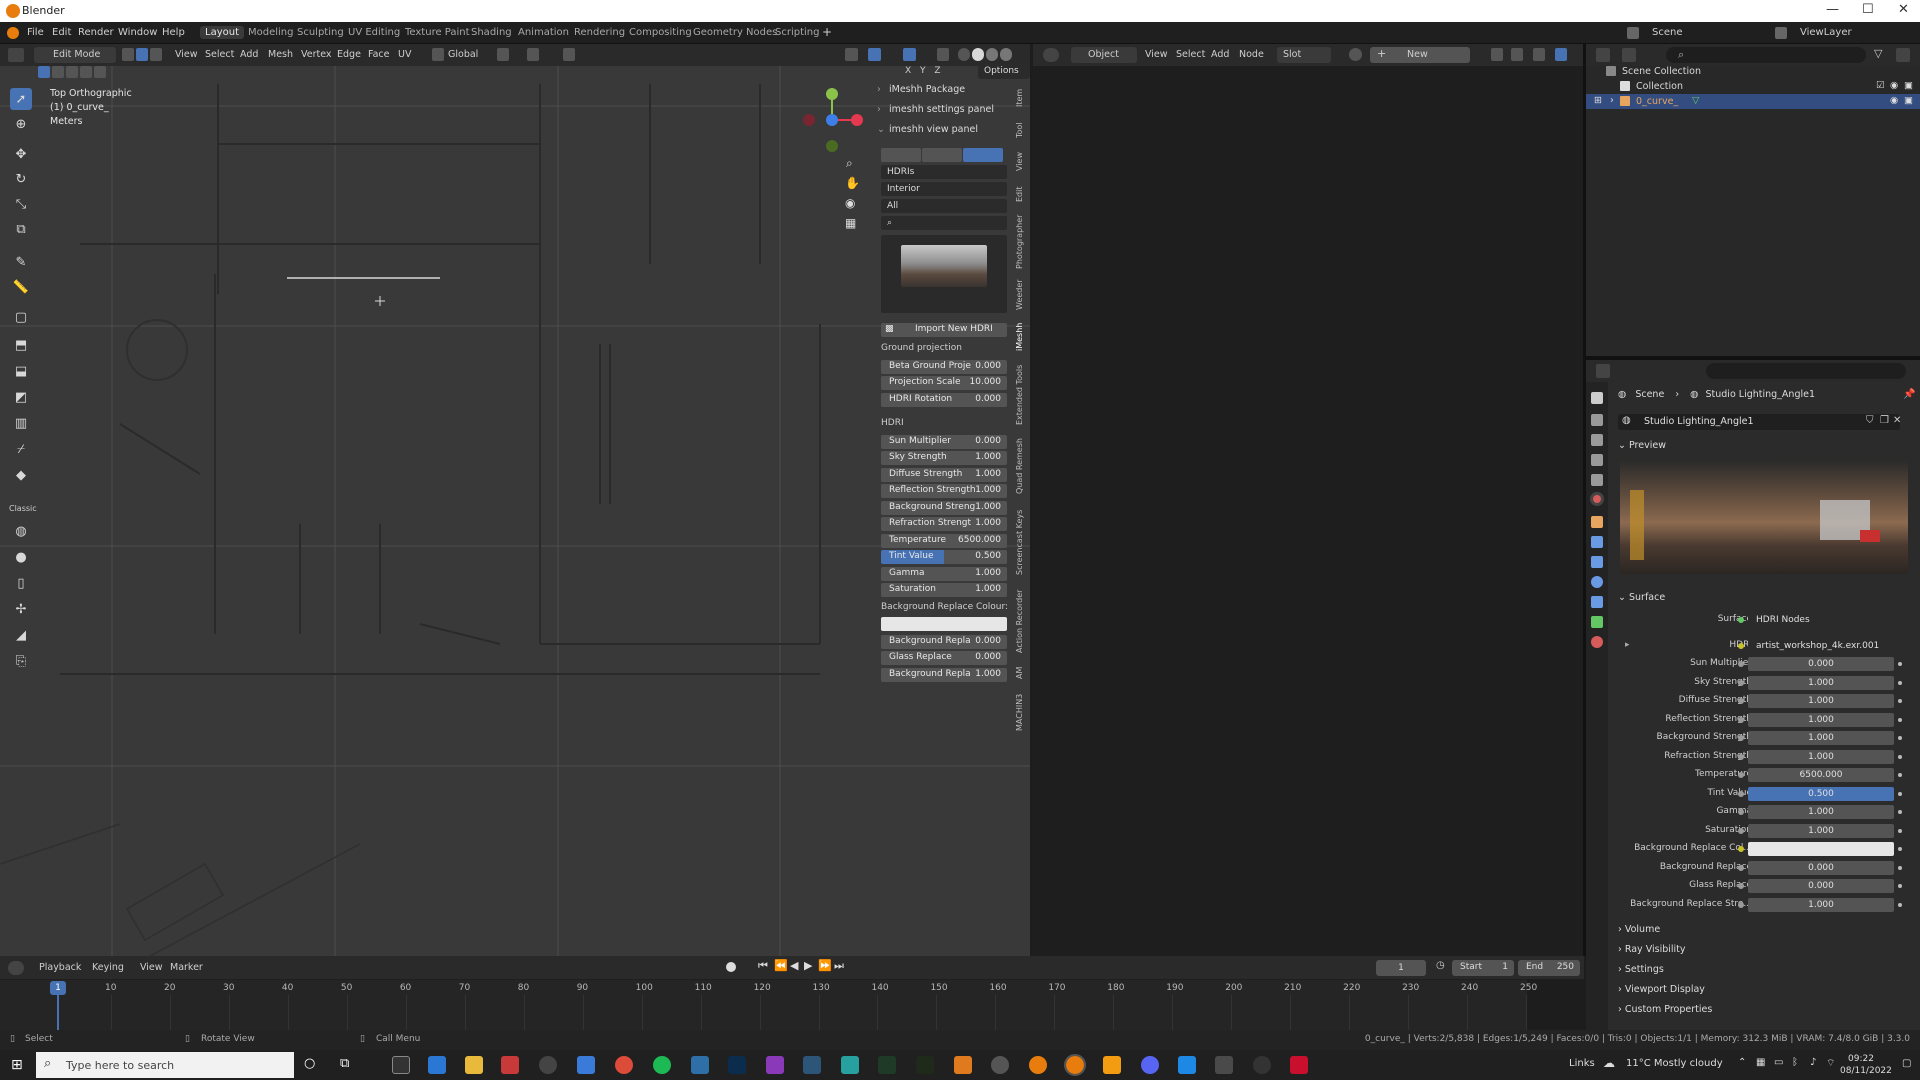  I want to click on material-shading-icon, so click(992, 54).